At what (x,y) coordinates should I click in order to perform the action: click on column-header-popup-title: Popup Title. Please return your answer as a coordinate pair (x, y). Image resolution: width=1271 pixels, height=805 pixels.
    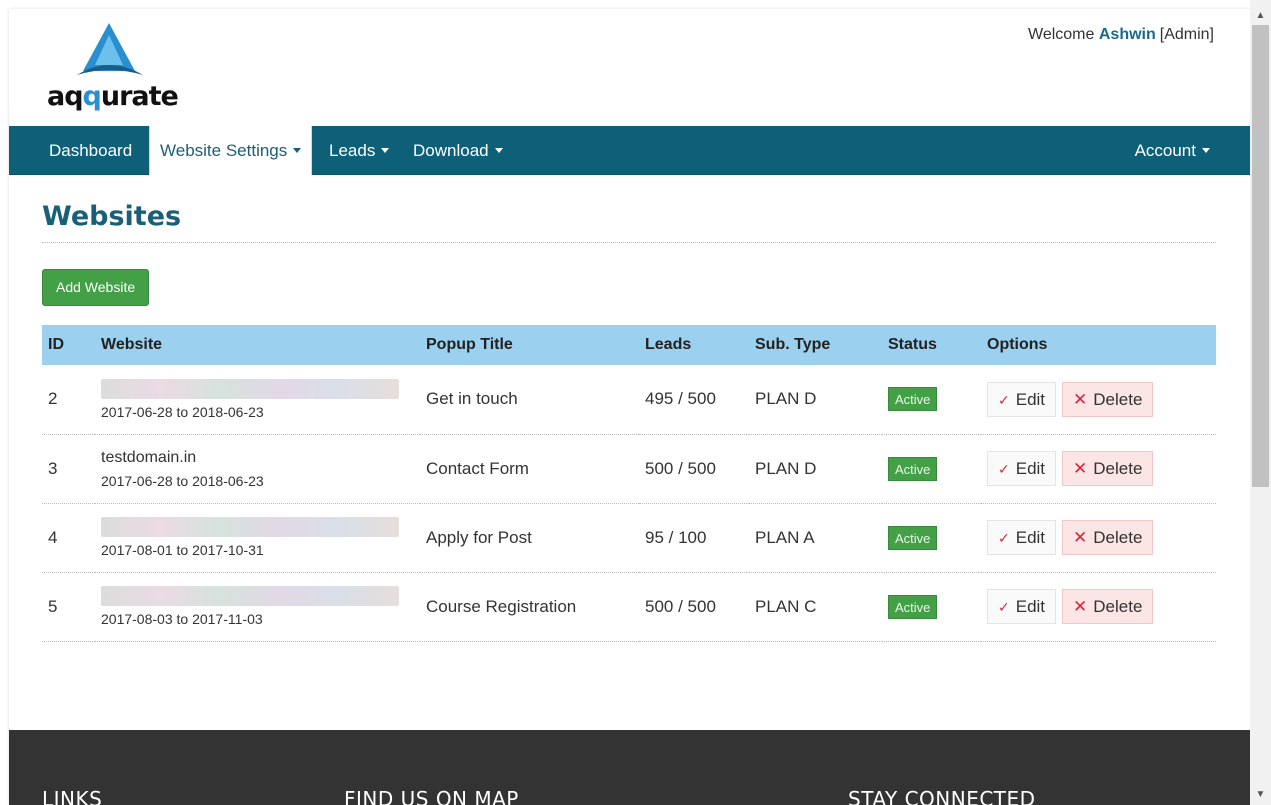
    Looking at the image, I should click on (469, 344).